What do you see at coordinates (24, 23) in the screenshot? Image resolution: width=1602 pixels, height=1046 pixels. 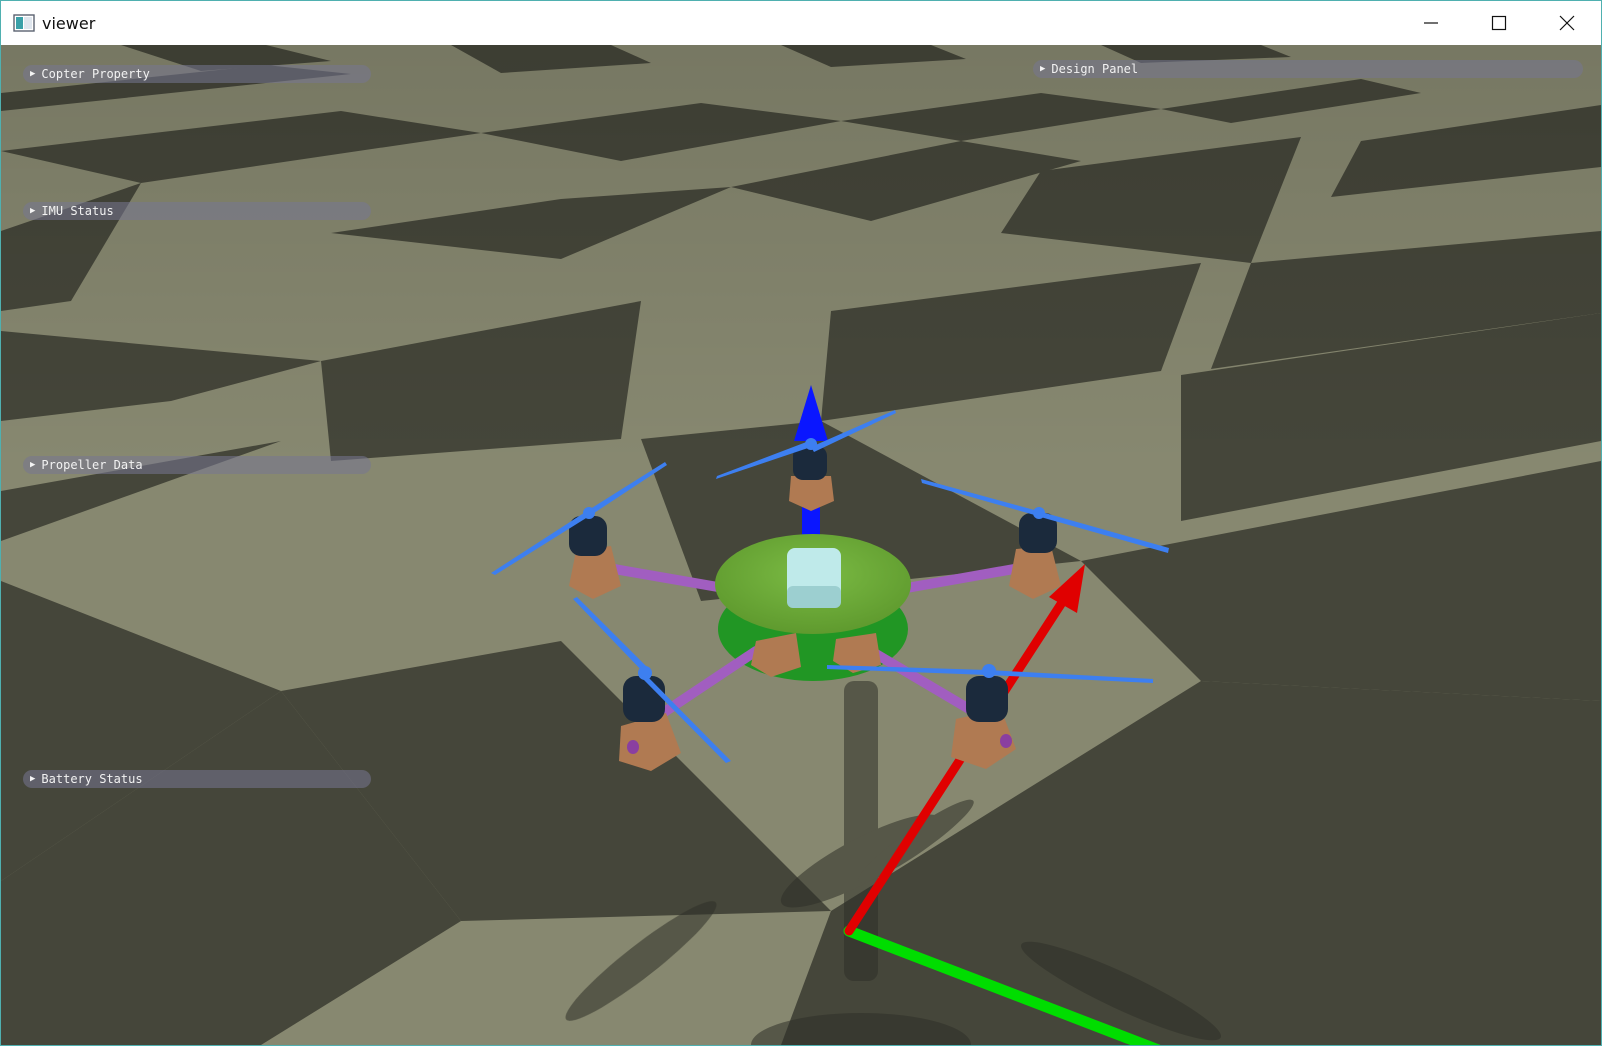 I see `app-window-icon` at bounding box center [24, 23].